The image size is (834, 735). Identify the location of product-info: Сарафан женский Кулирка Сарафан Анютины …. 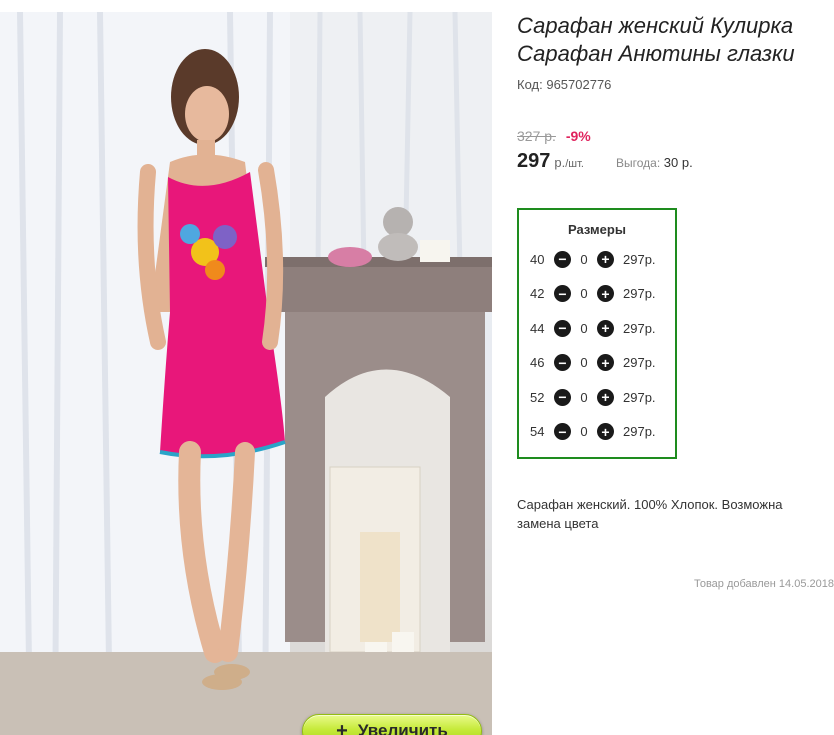
(675, 92).